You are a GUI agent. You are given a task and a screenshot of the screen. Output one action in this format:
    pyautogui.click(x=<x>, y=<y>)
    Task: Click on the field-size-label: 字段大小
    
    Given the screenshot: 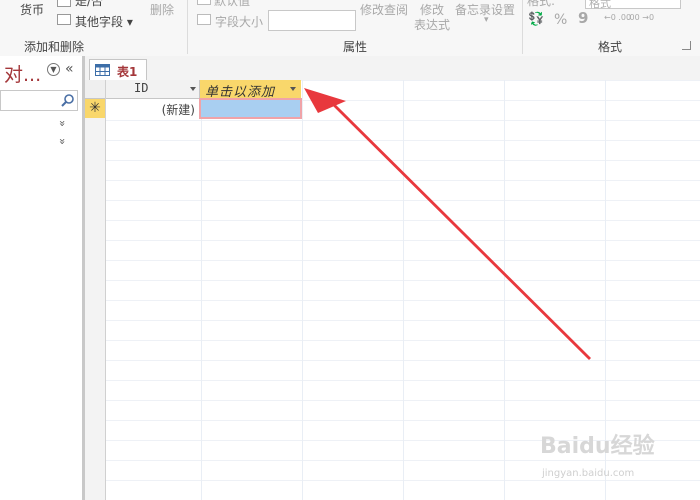 What is the action you would take?
    pyautogui.click(x=239, y=22)
    